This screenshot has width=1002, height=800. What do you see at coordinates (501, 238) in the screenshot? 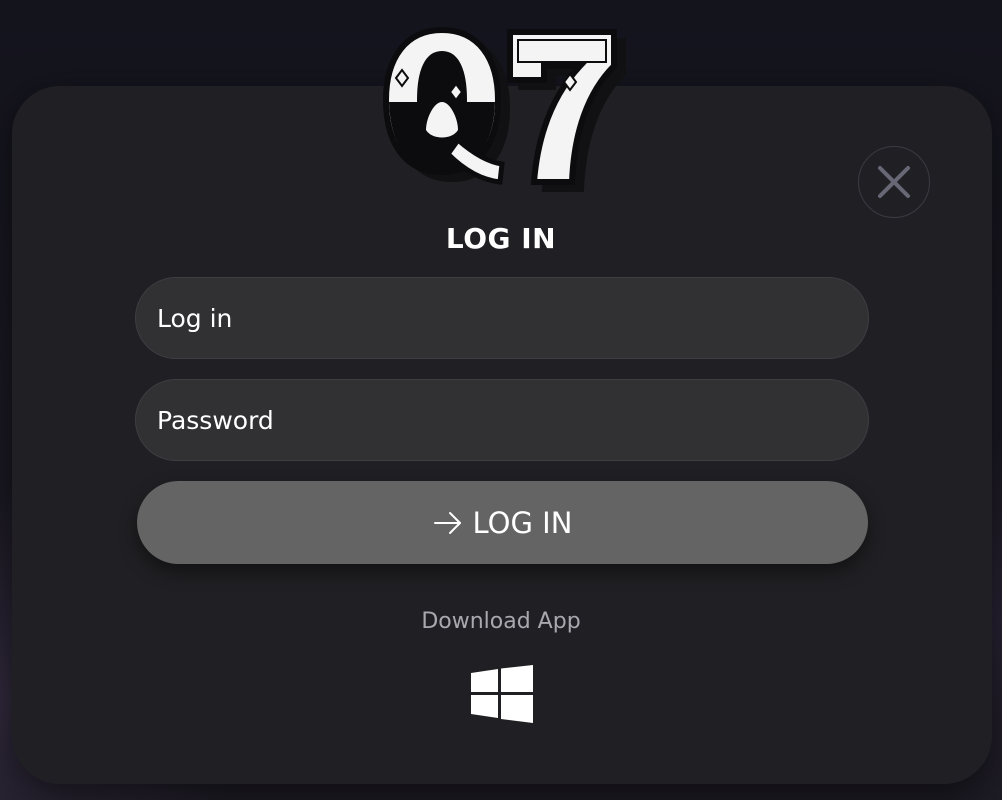
I see `modal-title: LOG IN` at bounding box center [501, 238].